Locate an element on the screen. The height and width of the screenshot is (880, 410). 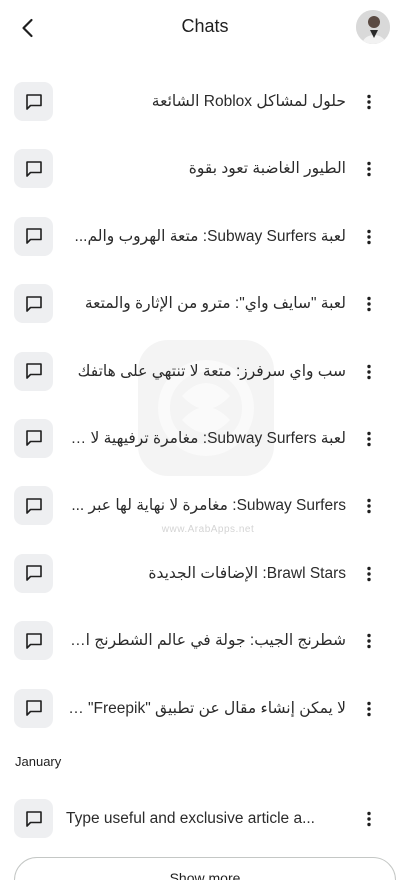
list-item: شطرنج الجيب: جولة في عالم الشطرنج المصغر is located at coordinates (205, 640).